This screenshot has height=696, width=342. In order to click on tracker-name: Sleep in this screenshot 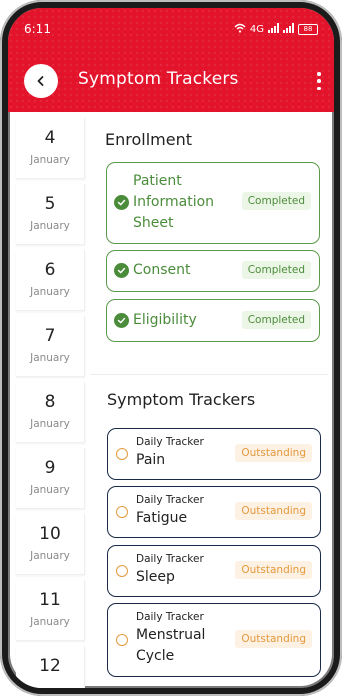, I will do `click(155, 577)`.